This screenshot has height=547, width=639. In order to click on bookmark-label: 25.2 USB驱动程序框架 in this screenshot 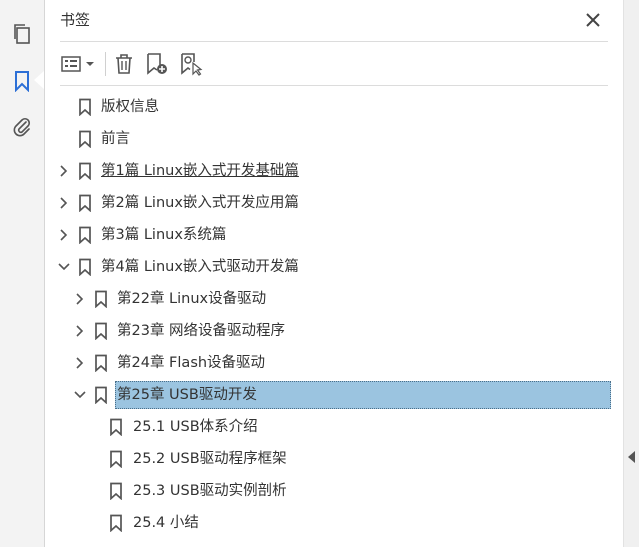, I will do `click(210, 459)`.